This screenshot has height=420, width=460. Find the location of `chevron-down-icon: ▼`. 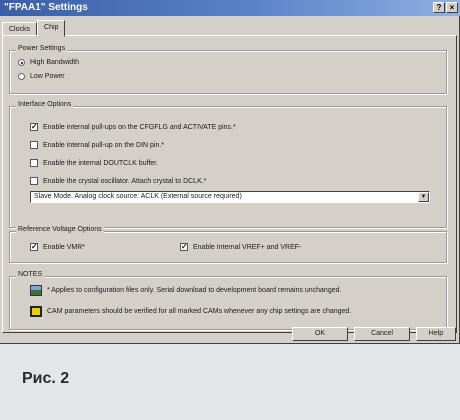

chevron-down-icon: ▼ is located at coordinates (423, 197).